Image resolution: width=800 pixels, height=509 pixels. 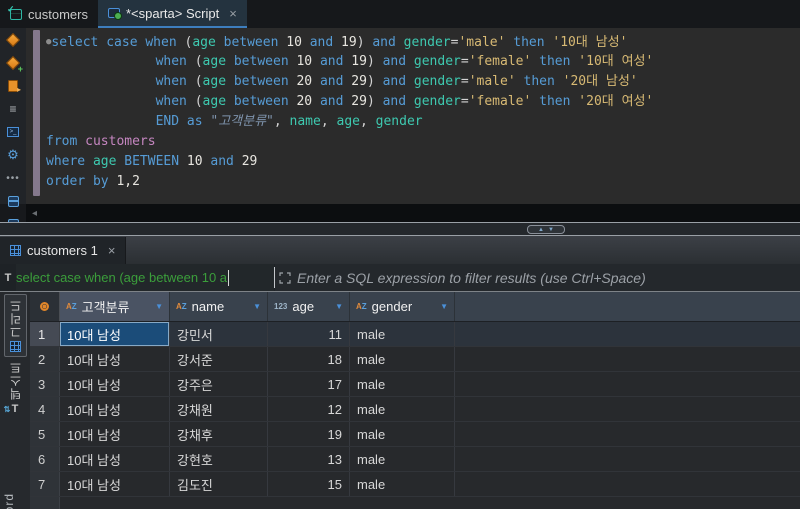 I want to click on tab-customers-label: customers, so click(x=58, y=14).